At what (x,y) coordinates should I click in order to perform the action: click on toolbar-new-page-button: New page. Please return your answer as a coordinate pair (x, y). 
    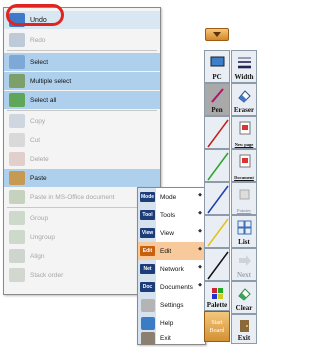
    Looking at the image, I should click on (244, 132).